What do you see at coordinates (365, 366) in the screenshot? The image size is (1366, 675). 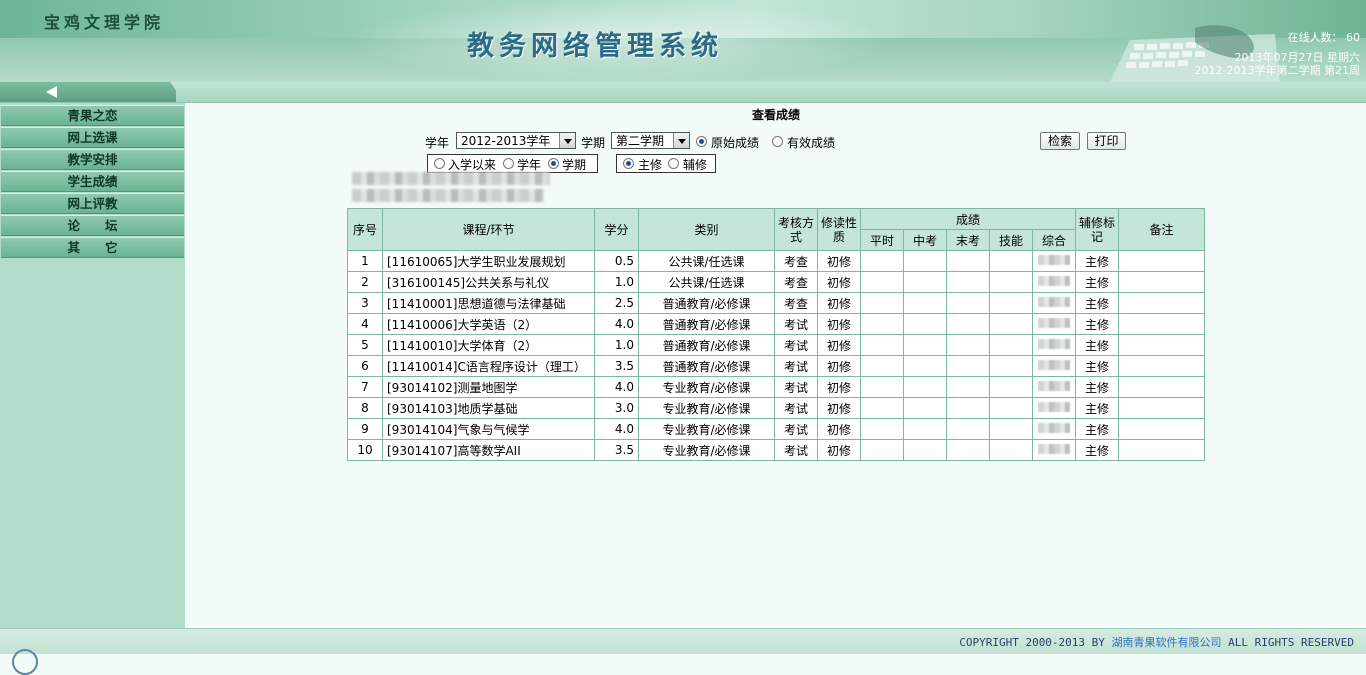 I see `row-no: 6` at bounding box center [365, 366].